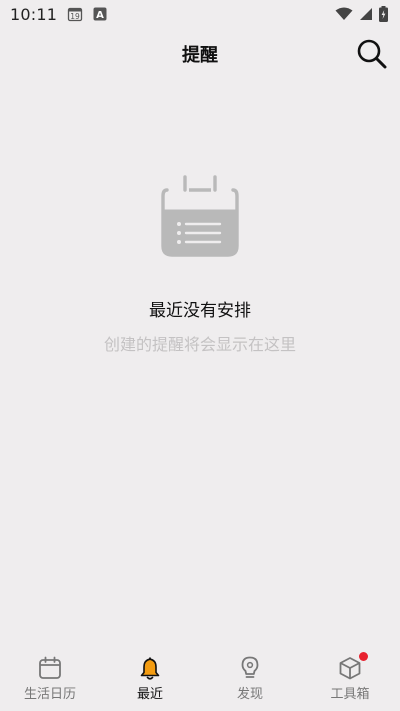 This screenshot has width=400, height=711. Describe the element at coordinates (50, 667) in the screenshot. I see `calendar-icon` at that location.